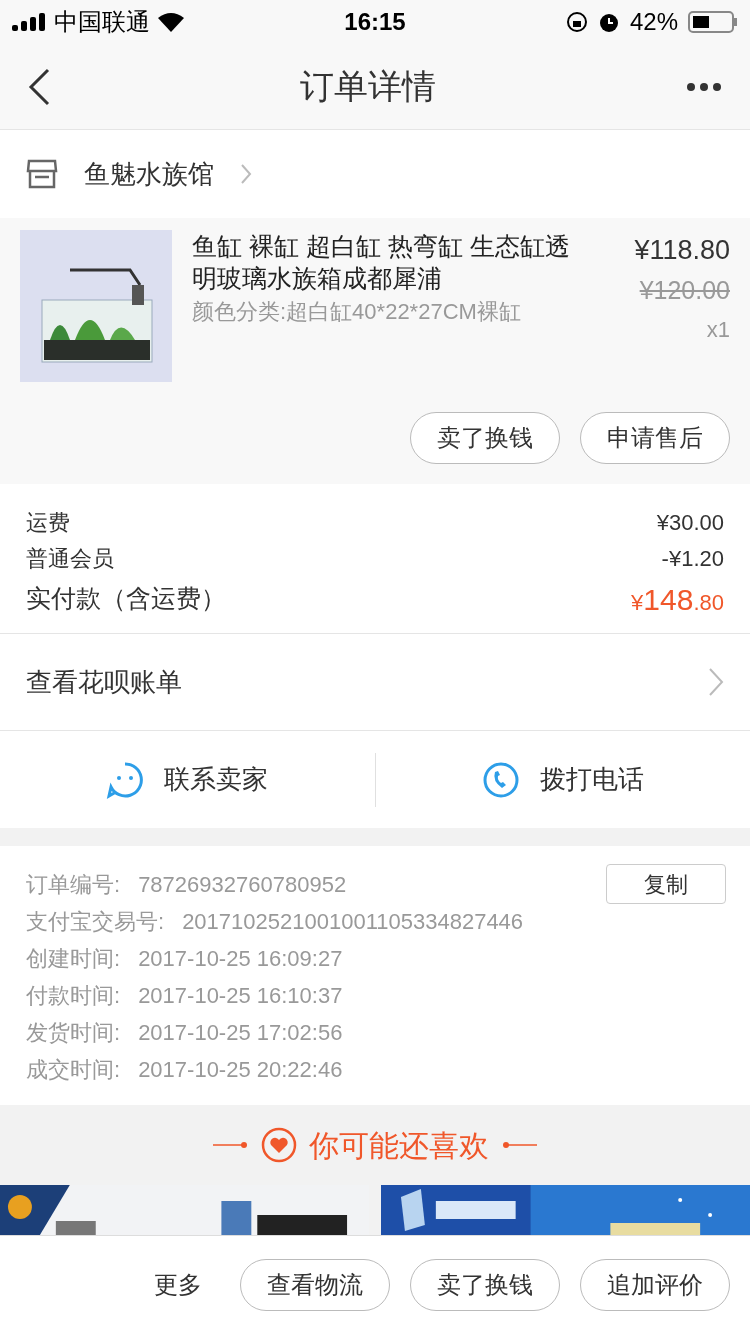 The width and height of the screenshot is (750, 1334). Describe the element at coordinates (48, 522) in the screenshot. I see `fee-label: 运费` at that location.